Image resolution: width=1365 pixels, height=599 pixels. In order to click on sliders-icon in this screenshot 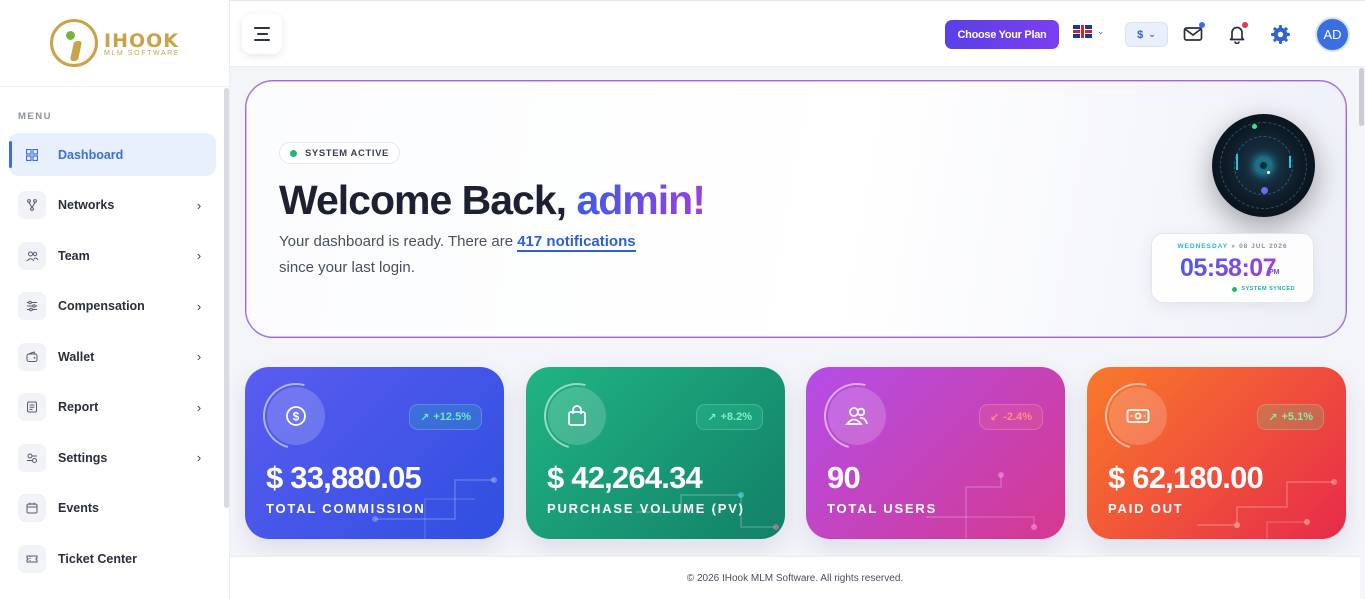, I will do `click(32, 306)`.